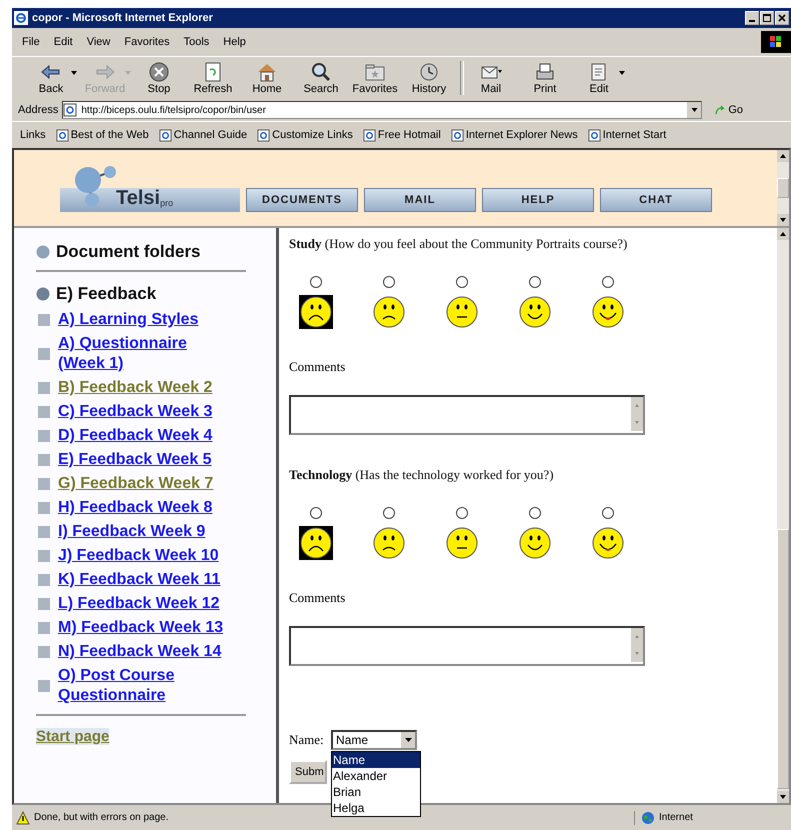  I want to click on menu-item: Help, so click(234, 42).